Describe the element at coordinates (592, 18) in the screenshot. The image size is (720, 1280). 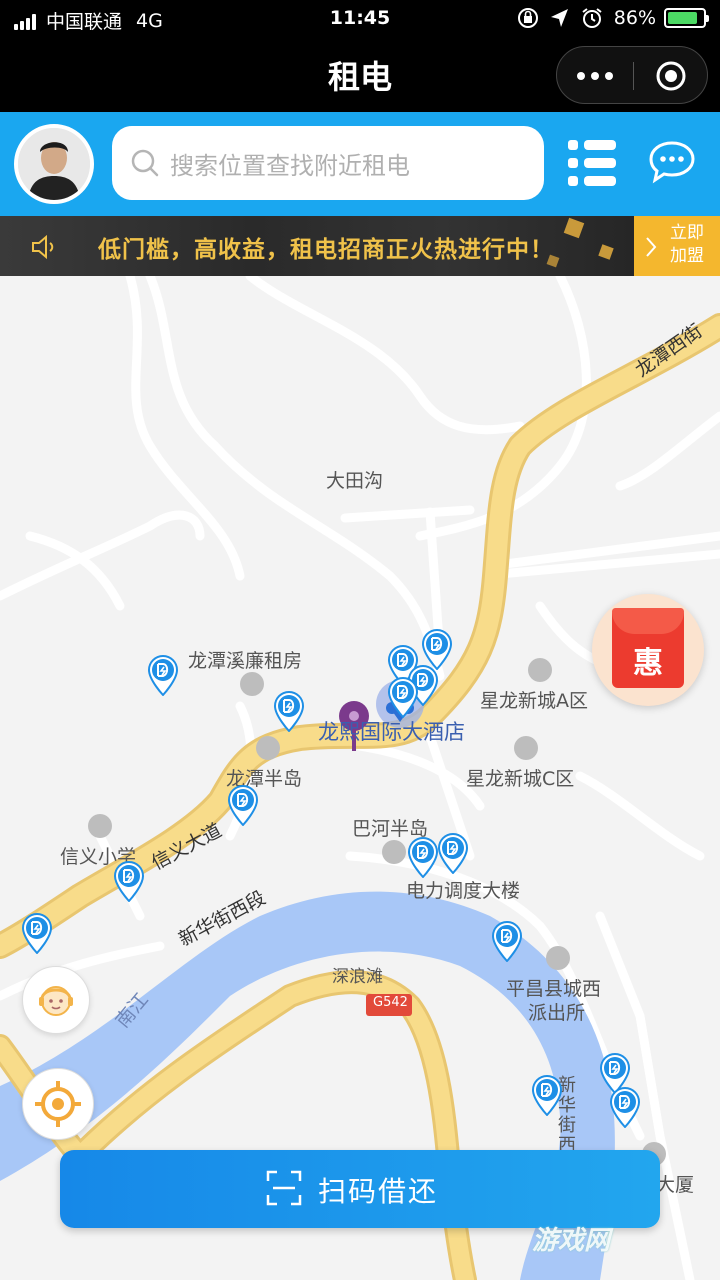
I see `alarm-icon` at that location.